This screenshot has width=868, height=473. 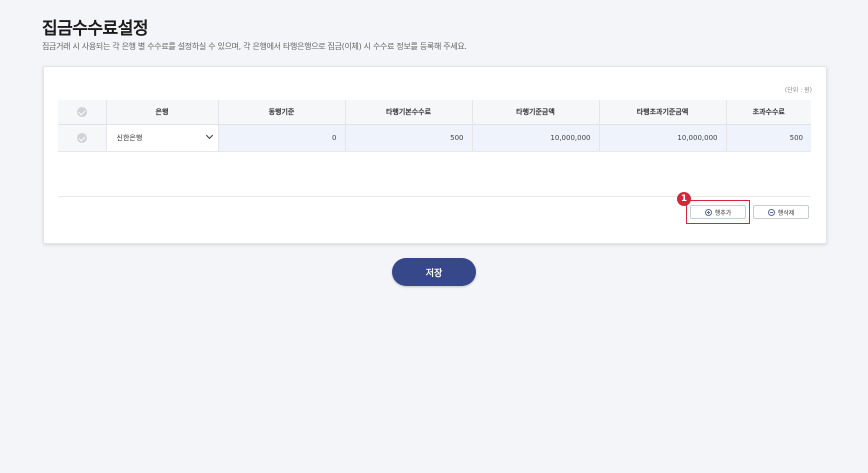 I want to click on excess-fee-input: 500, so click(x=768, y=138).